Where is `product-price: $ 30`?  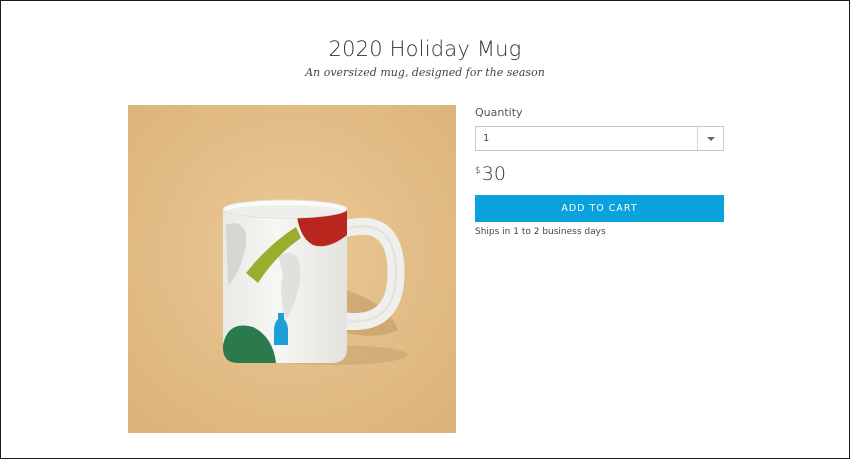 product-price: $ 30 is located at coordinates (490, 174).